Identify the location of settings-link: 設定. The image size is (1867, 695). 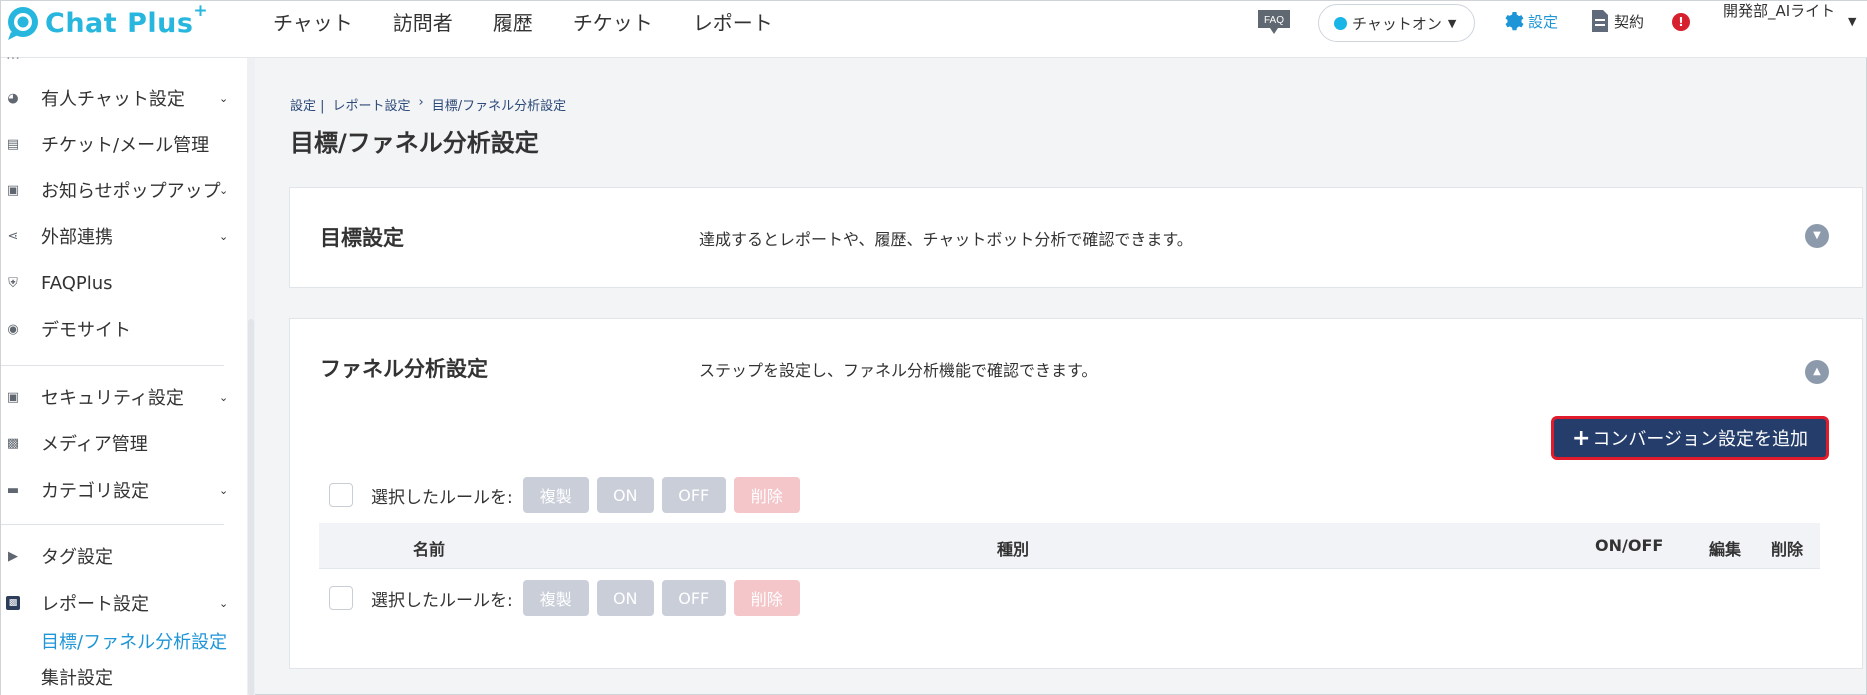
(1530, 21).